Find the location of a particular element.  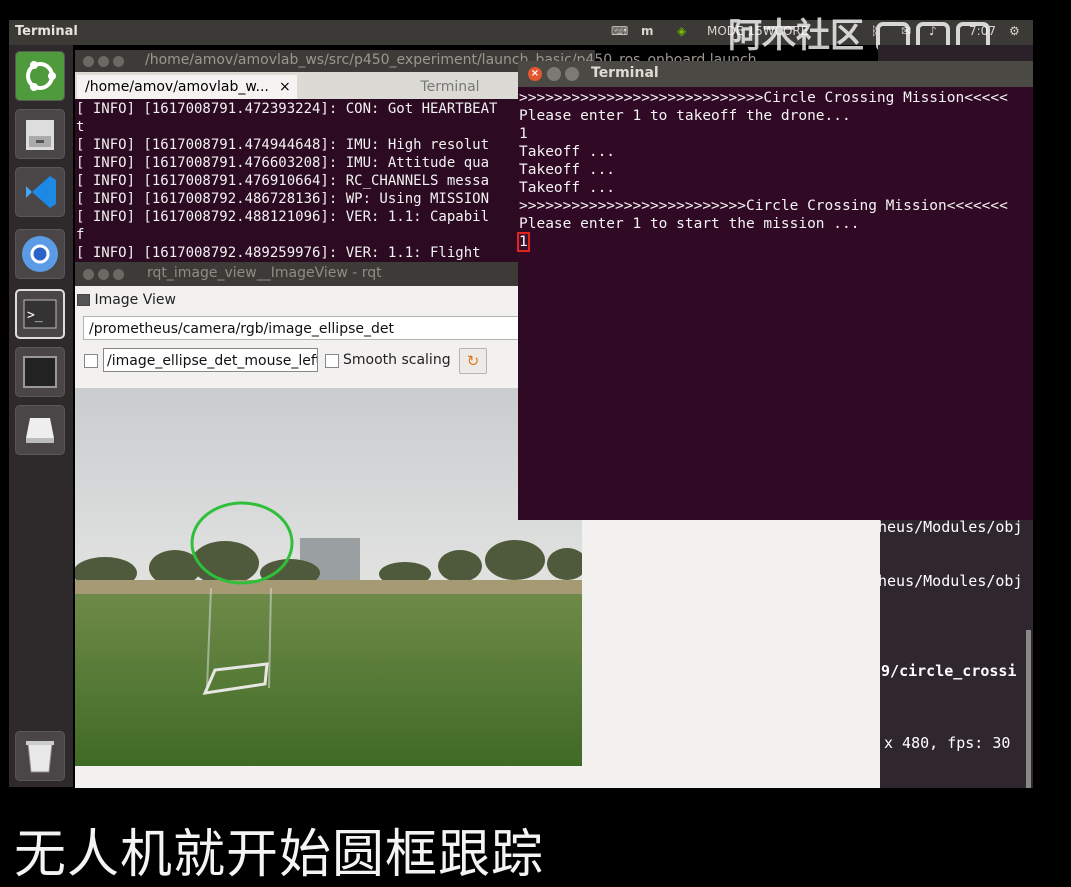

rotate-button: ↻ is located at coordinates (473, 361).